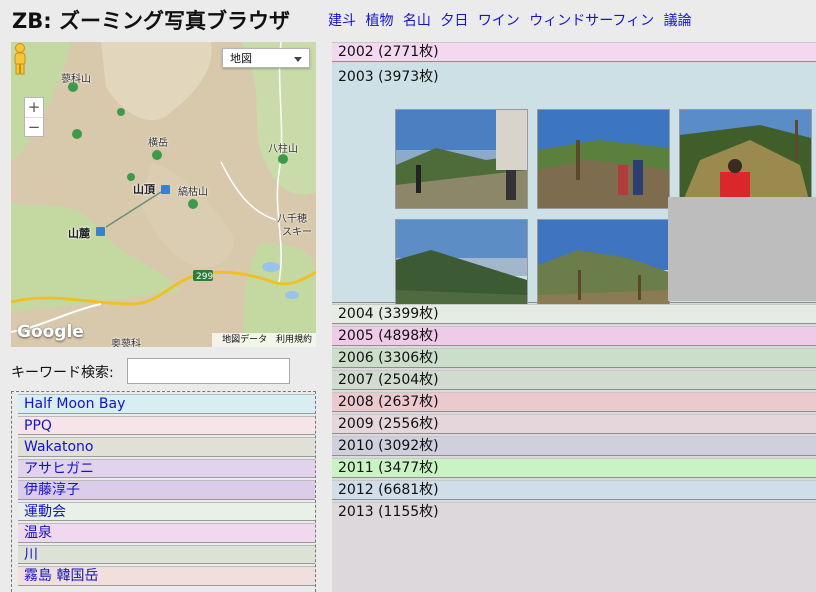  I want to click on map-footer: 地図データ 利用規約, so click(264, 340).